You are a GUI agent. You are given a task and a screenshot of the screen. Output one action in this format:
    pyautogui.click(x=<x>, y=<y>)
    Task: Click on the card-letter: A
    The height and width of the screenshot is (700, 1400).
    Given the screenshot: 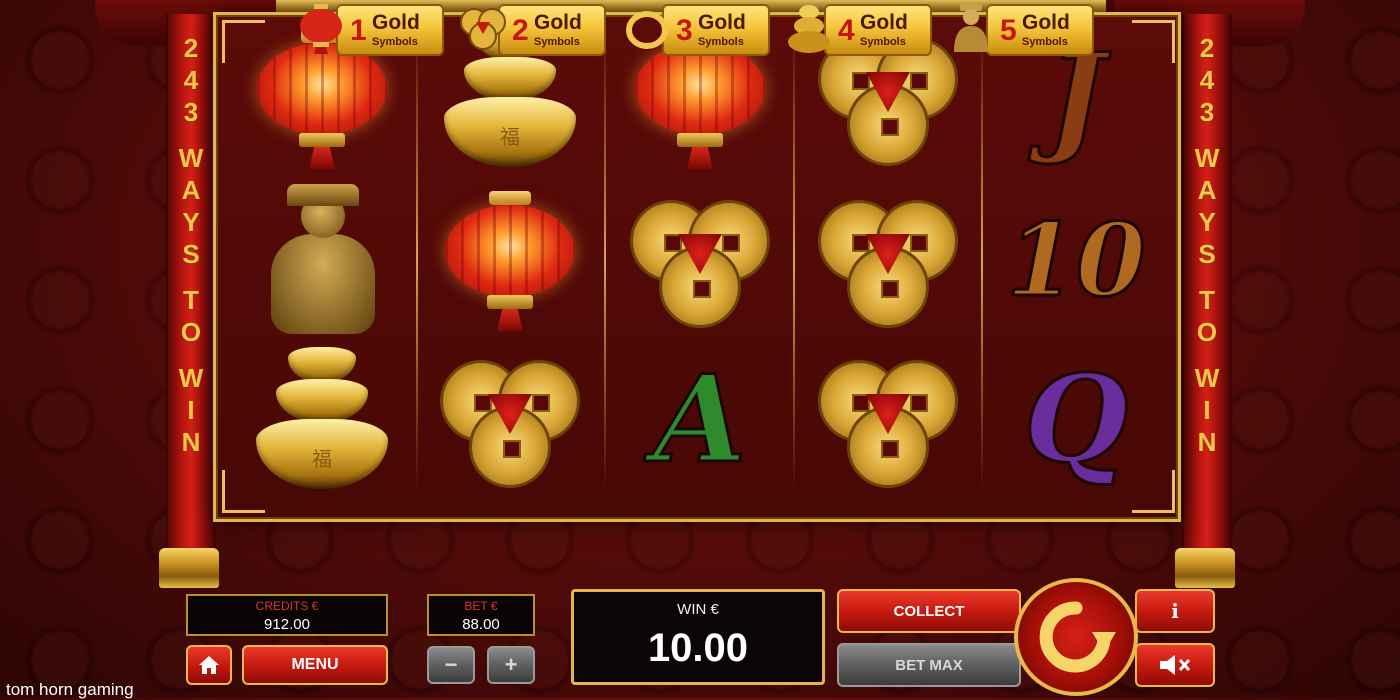 What is the action you would take?
    pyautogui.click(x=700, y=419)
    